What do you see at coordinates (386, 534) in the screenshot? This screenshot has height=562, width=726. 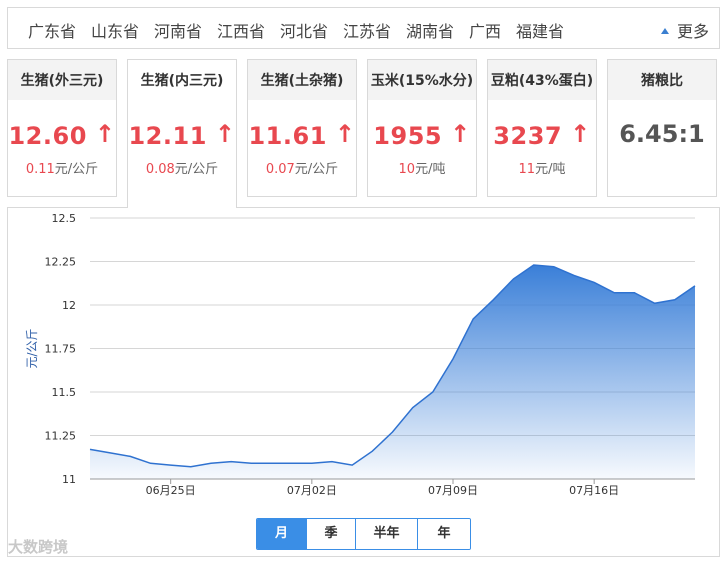 I see `period-half-year: 半年` at bounding box center [386, 534].